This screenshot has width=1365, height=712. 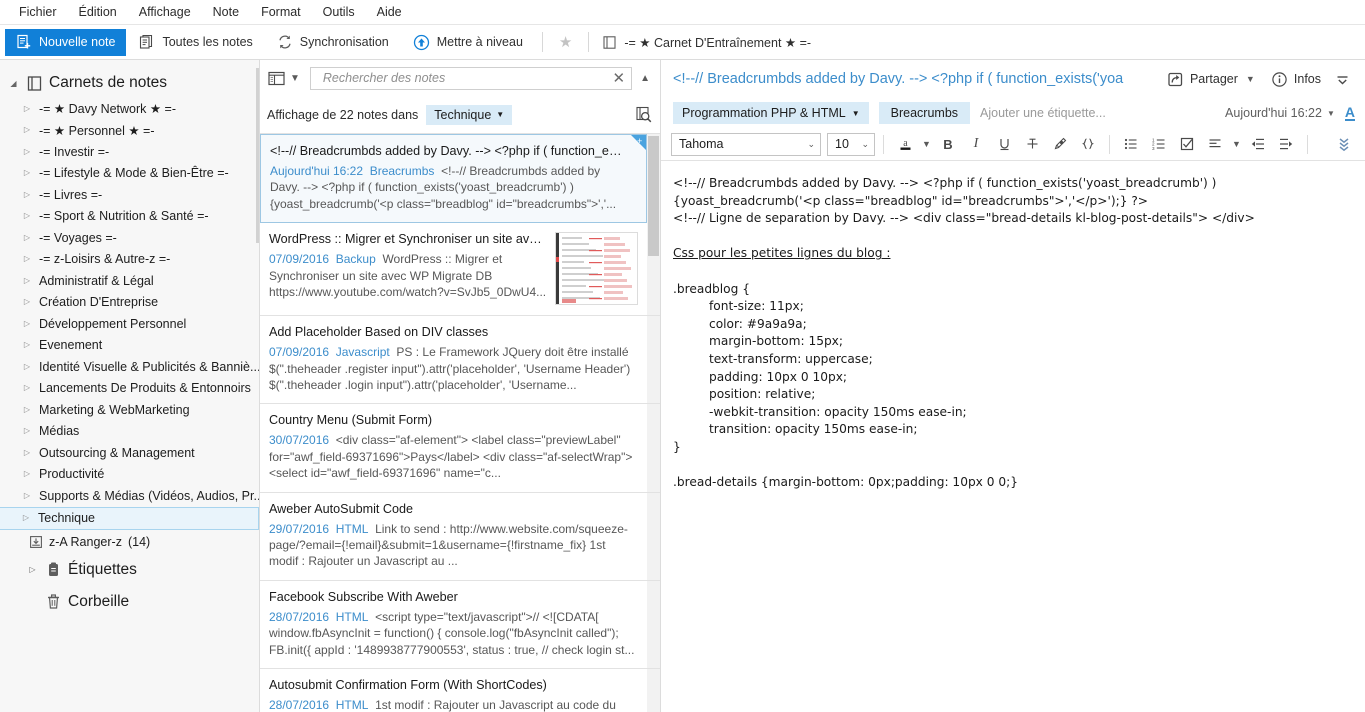 What do you see at coordinates (129, 602) in the screenshot?
I see `sidebar-item-trash: Corbeille` at bounding box center [129, 602].